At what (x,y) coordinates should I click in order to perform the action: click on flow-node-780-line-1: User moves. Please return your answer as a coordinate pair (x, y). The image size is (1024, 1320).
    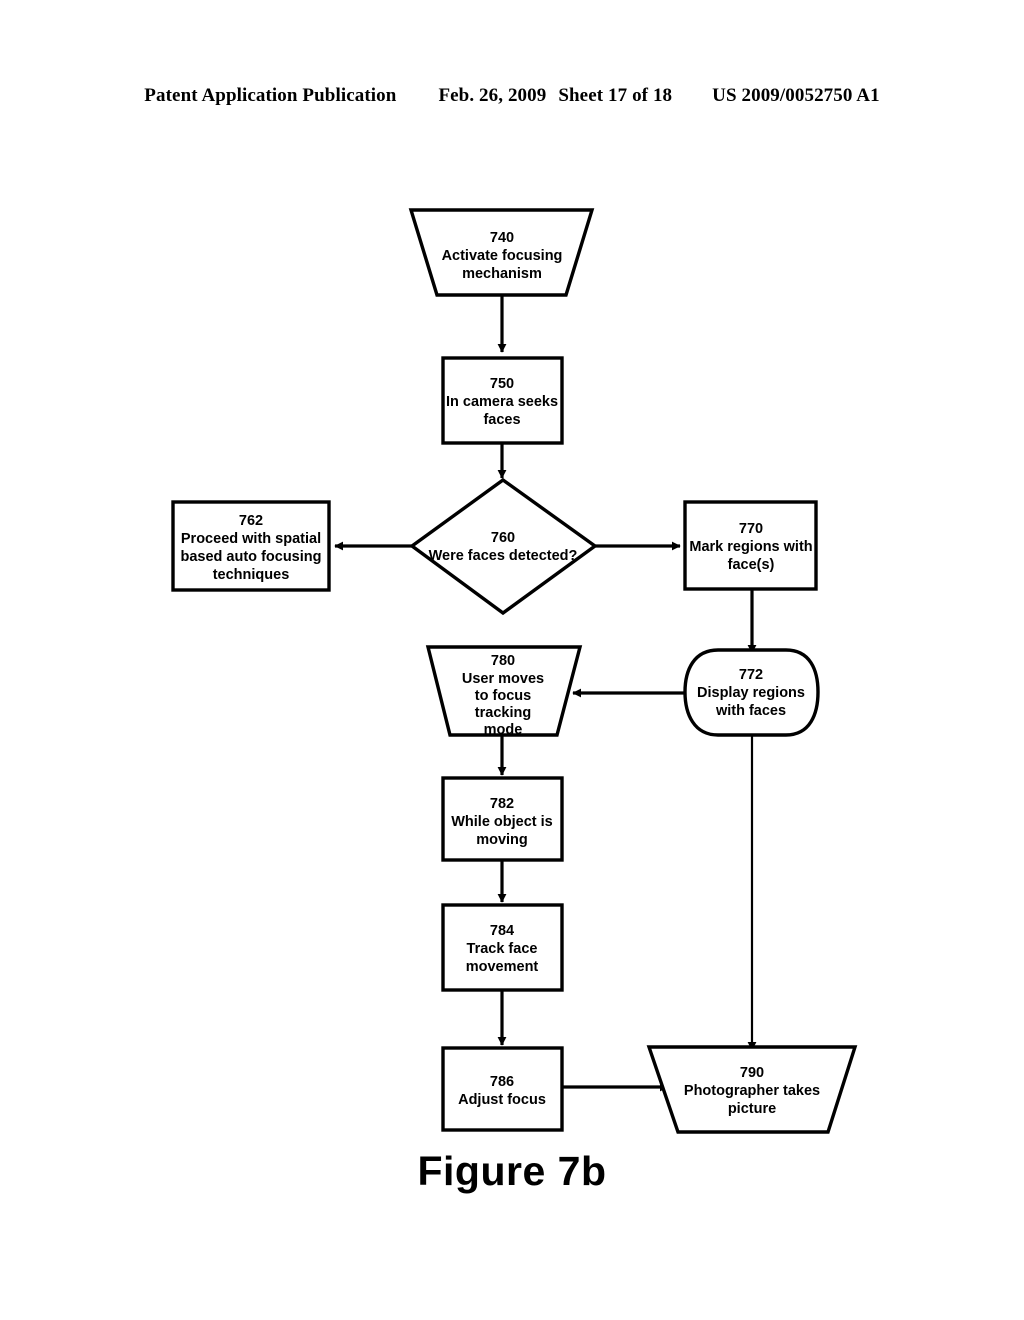
    Looking at the image, I should click on (503, 679).